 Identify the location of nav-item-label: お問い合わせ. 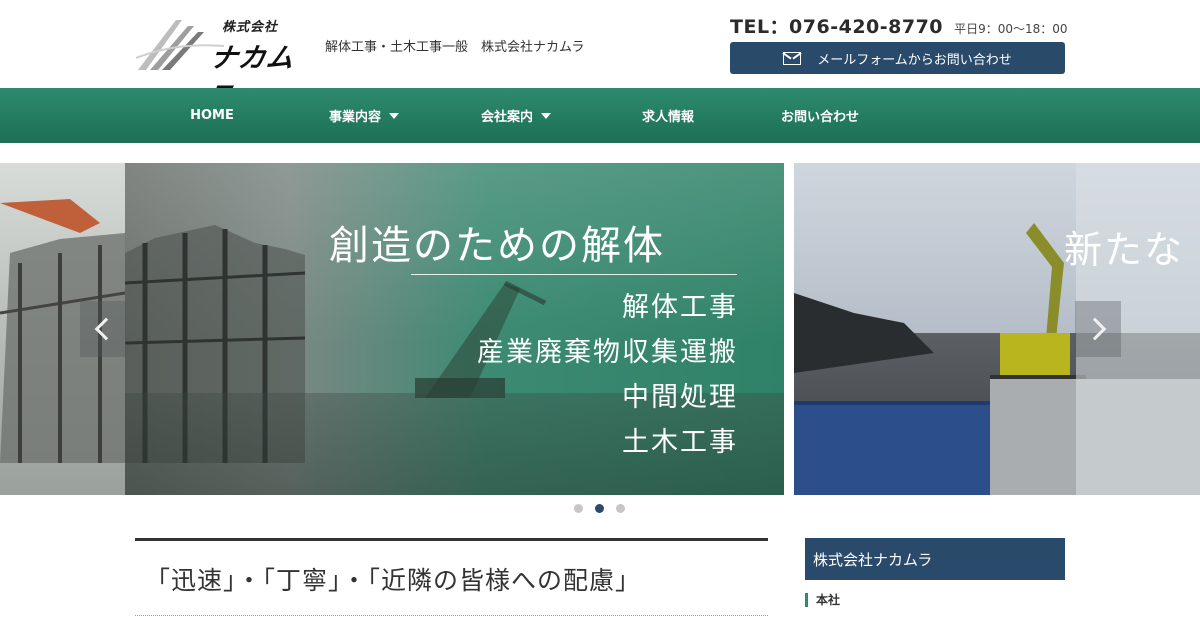
(819, 117).